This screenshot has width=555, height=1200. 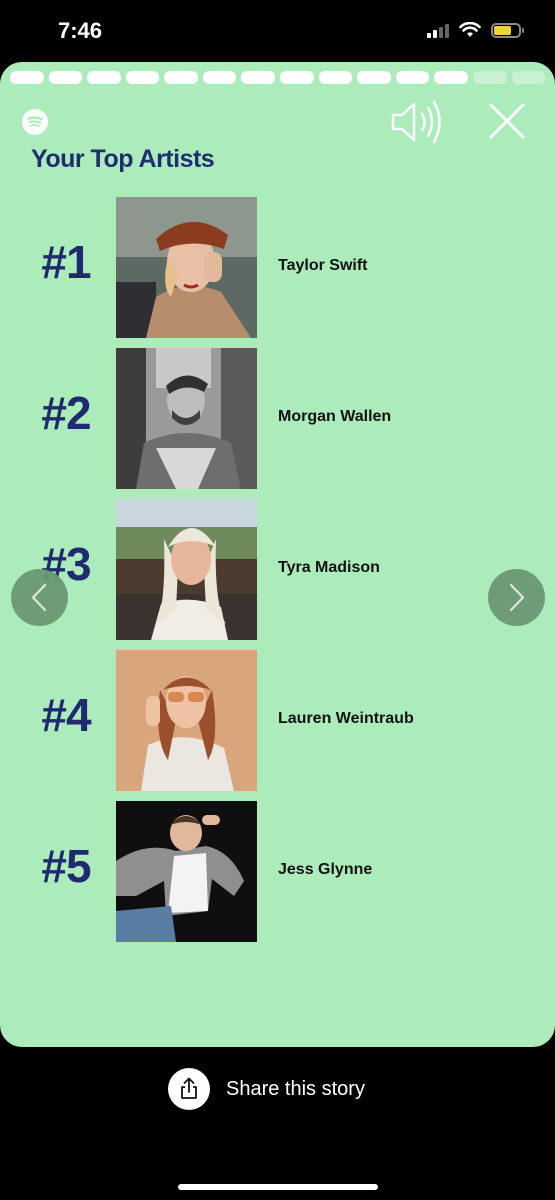 I want to click on cellular-signal-icon, so click(x=438, y=30).